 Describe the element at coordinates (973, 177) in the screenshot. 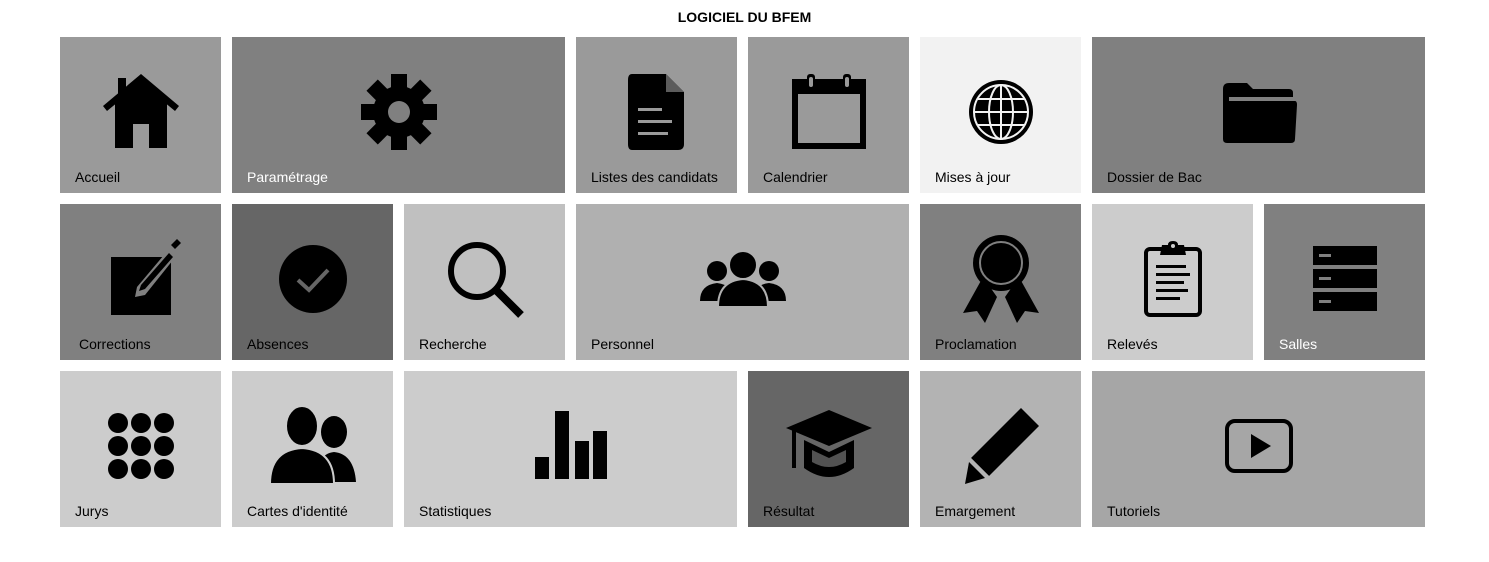

I see `tile-label: Mises à jour` at that location.